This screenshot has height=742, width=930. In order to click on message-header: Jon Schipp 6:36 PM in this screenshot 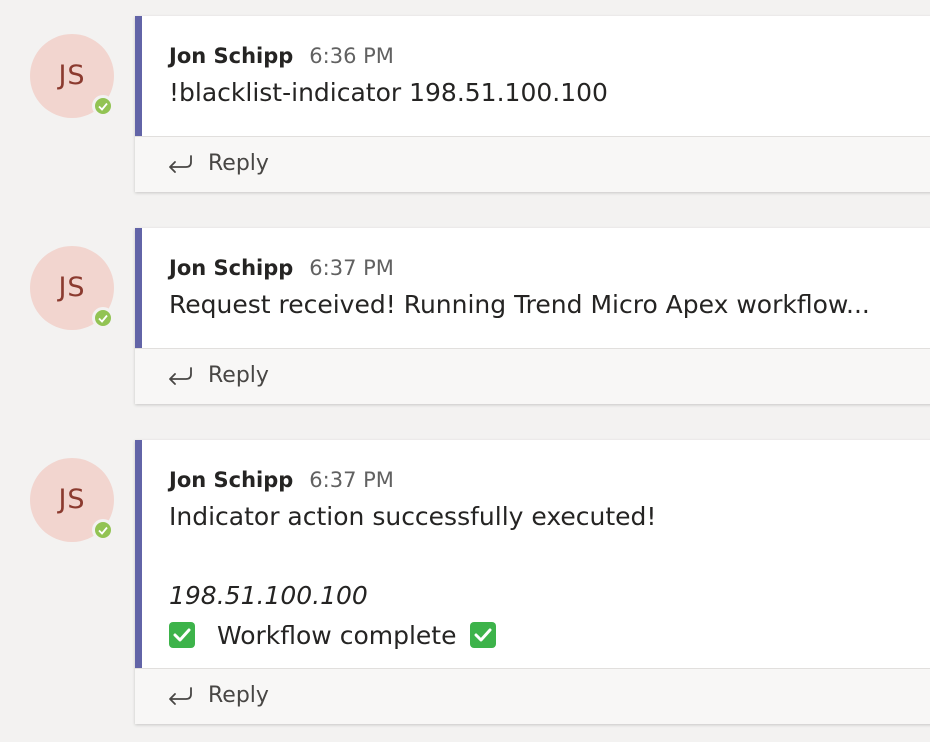, I will do `click(281, 56)`.